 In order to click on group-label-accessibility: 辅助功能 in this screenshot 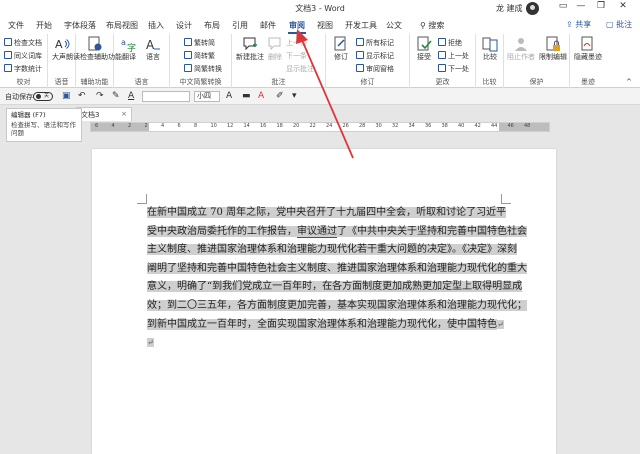, I will do `click(94, 82)`.